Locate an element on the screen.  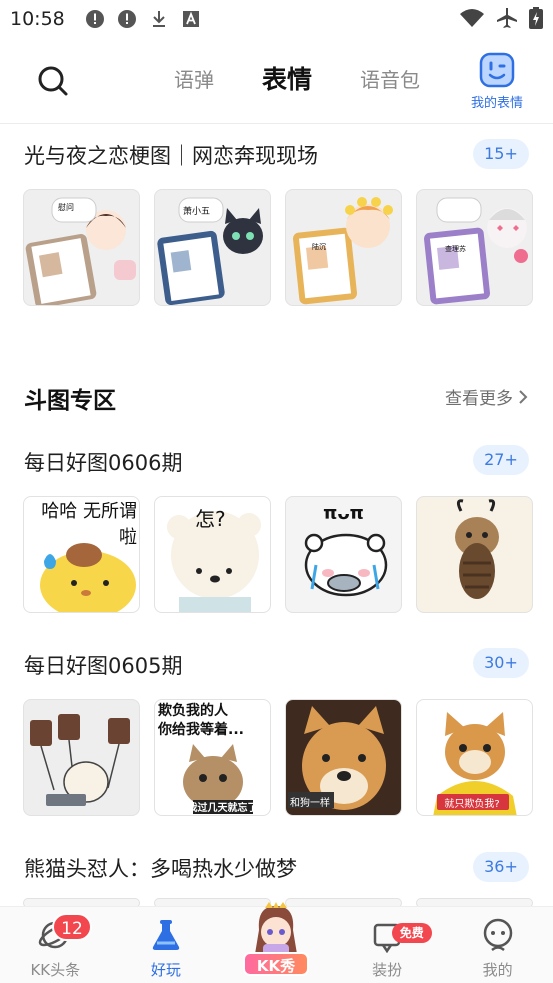
emoji-thumb: 和狗一样 is located at coordinates (343, 757).